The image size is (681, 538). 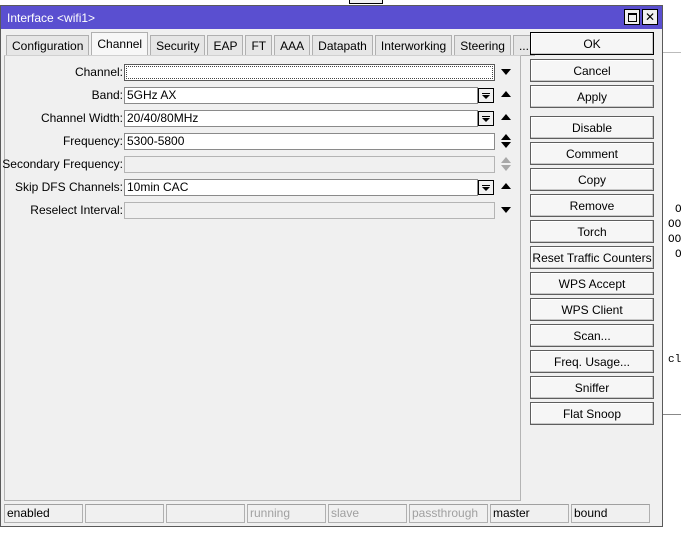 What do you see at coordinates (62, 164) in the screenshot?
I see `secondary-frequency-label: Secondary Frequency:` at bounding box center [62, 164].